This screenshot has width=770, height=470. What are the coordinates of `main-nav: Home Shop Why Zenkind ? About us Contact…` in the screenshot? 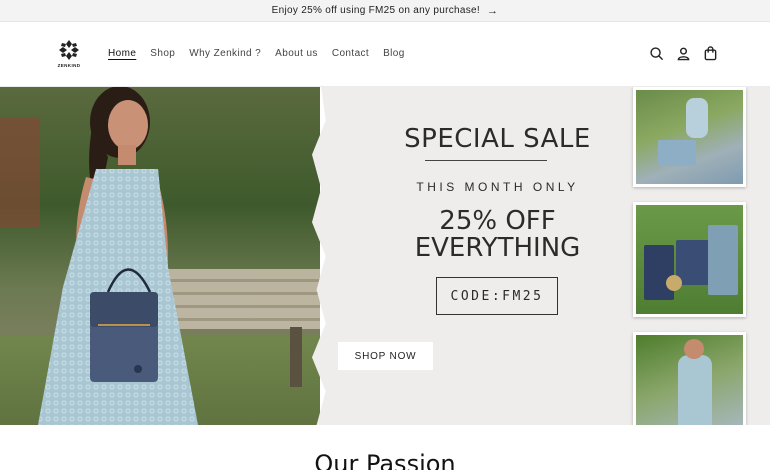 It's located at (256, 53).